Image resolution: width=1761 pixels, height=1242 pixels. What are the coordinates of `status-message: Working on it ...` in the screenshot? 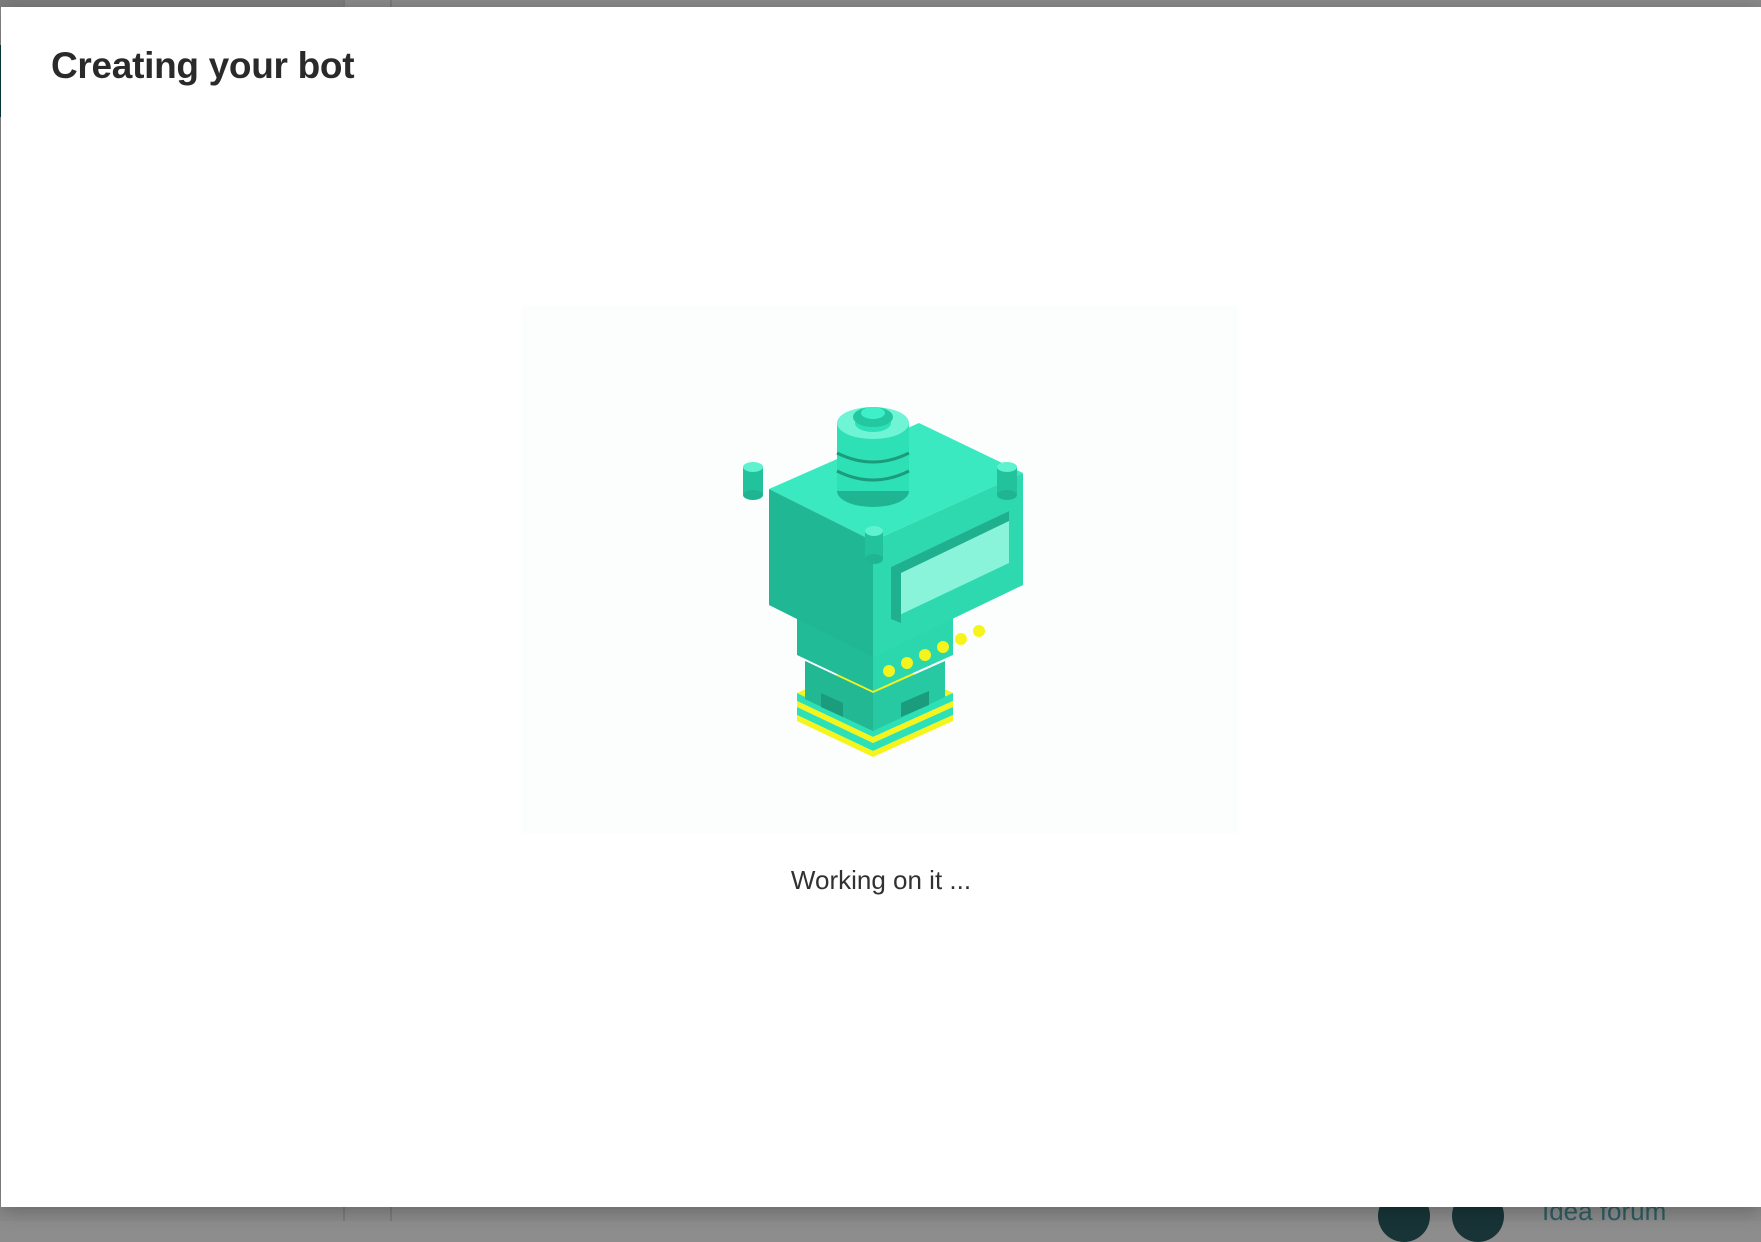 It's located at (881, 880).